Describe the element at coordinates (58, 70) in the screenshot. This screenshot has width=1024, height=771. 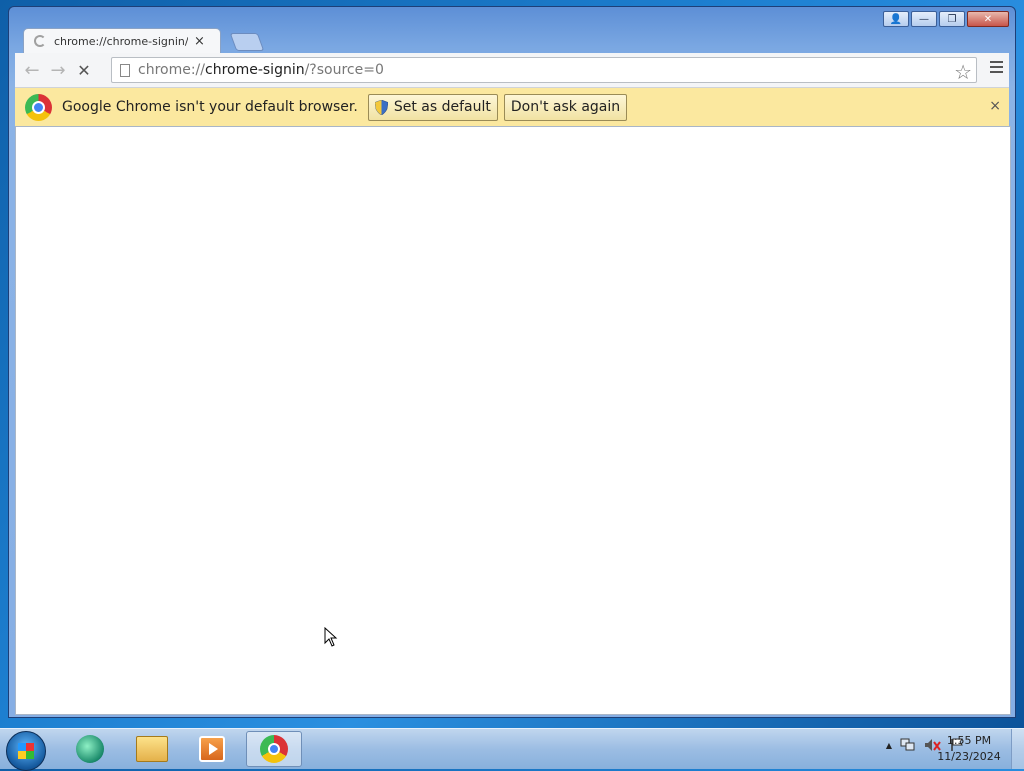
I see `forward-button: →` at that location.